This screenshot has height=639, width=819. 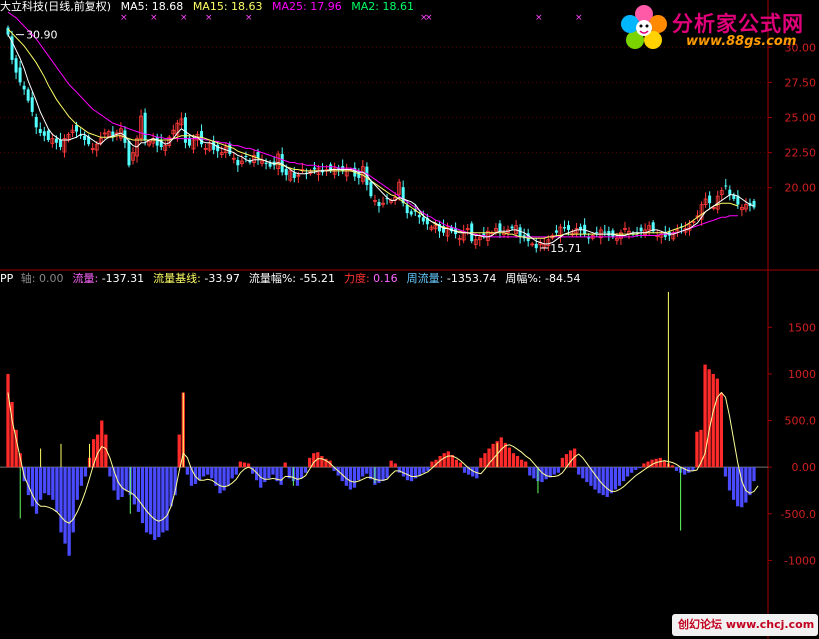 What do you see at coordinates (175, 278) in the screenshot?
I see `flow-stat-label: 流量基线` at bounding box center [175, 278].